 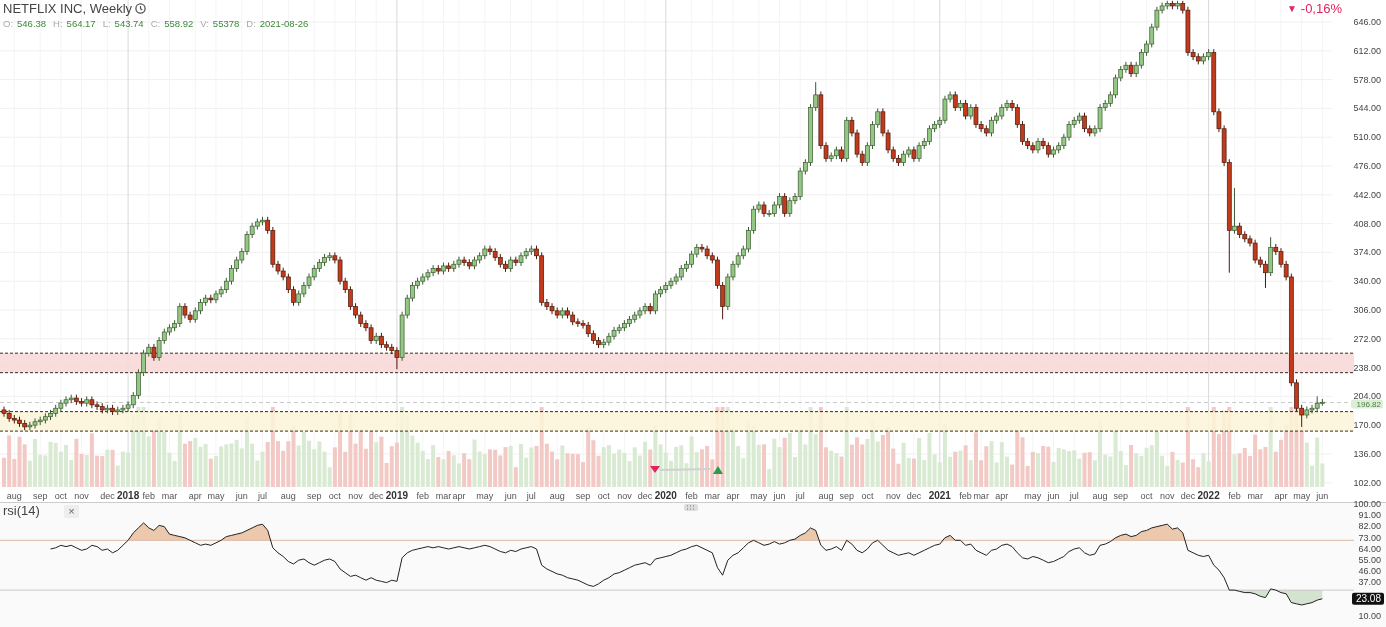 What do you see at coordinates (1369, 548) in the screenshot?
I see `axis-label: 64.00` at bounding box center [1369, 548].